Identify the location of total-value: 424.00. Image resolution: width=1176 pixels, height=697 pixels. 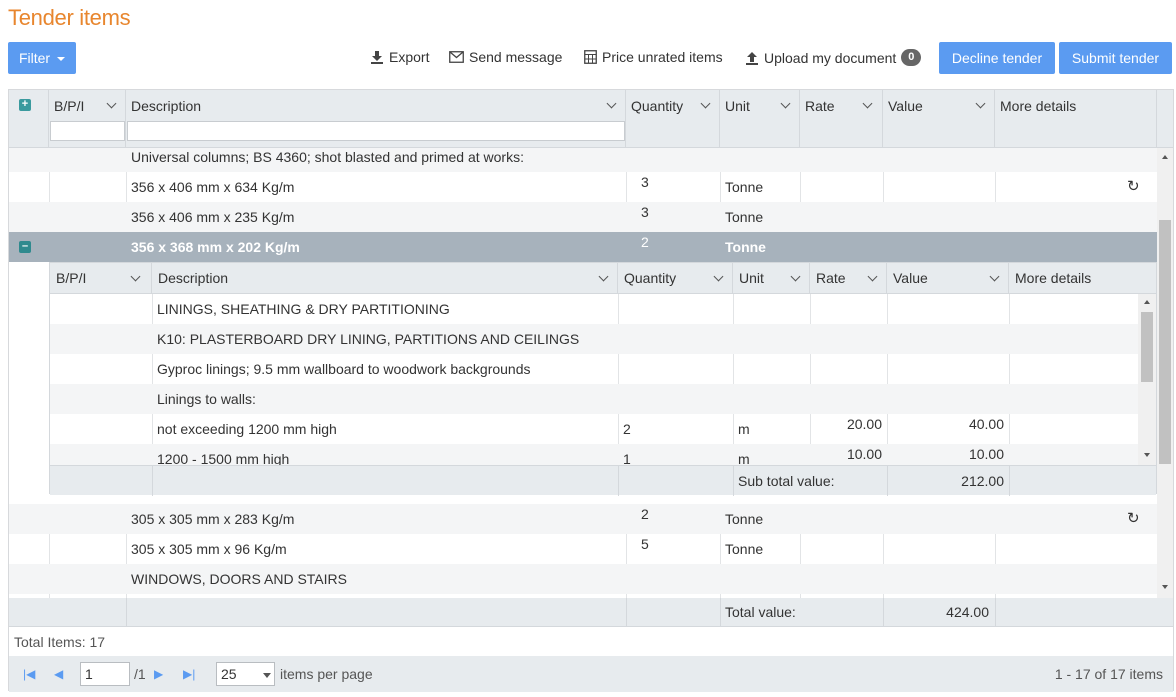
(967, 612).